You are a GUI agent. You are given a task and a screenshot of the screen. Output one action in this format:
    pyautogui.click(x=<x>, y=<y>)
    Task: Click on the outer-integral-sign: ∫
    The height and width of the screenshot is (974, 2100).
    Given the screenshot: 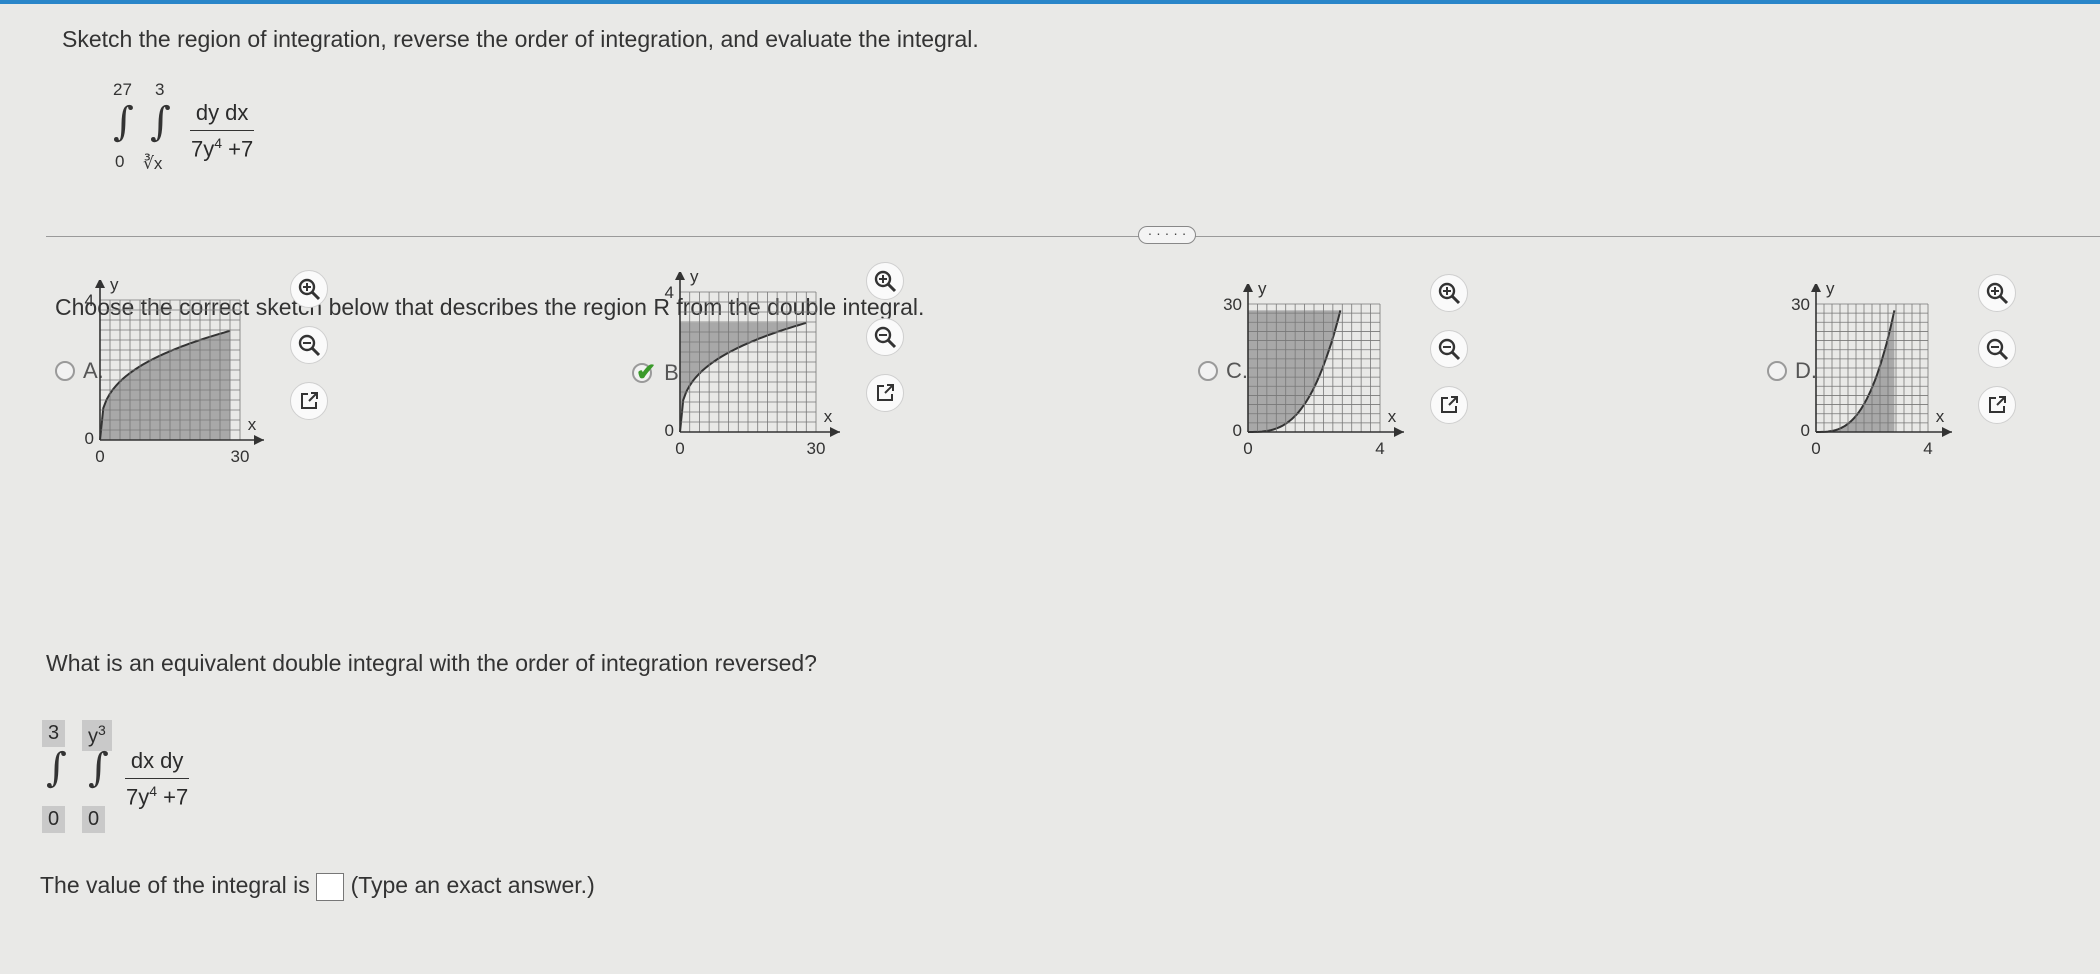 What is the action you would take?
    pyautogui.click(x=123, y=122)
    